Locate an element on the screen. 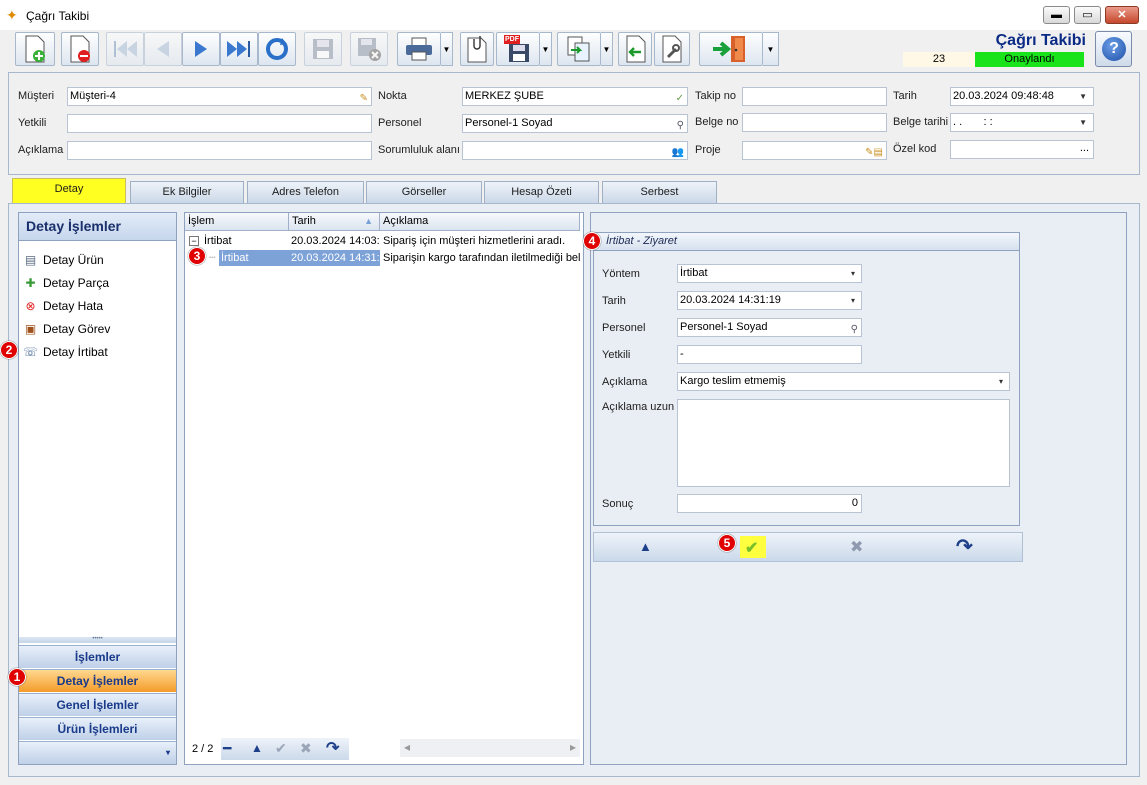 This screenshot has height=785, width=1147. delete-record-button is located at coordinates (80, 49).